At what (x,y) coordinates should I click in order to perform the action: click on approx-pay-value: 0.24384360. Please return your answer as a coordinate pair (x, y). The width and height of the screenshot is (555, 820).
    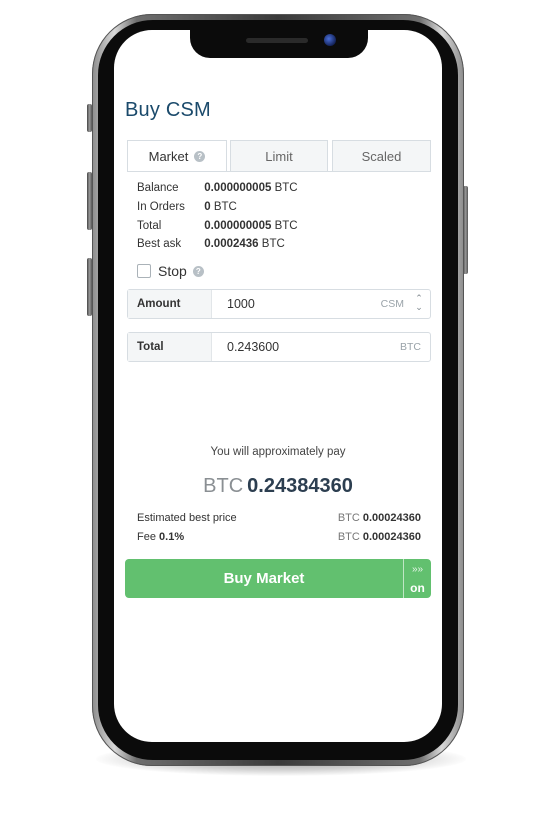
    Looking at the image, I should click on (300, 486).